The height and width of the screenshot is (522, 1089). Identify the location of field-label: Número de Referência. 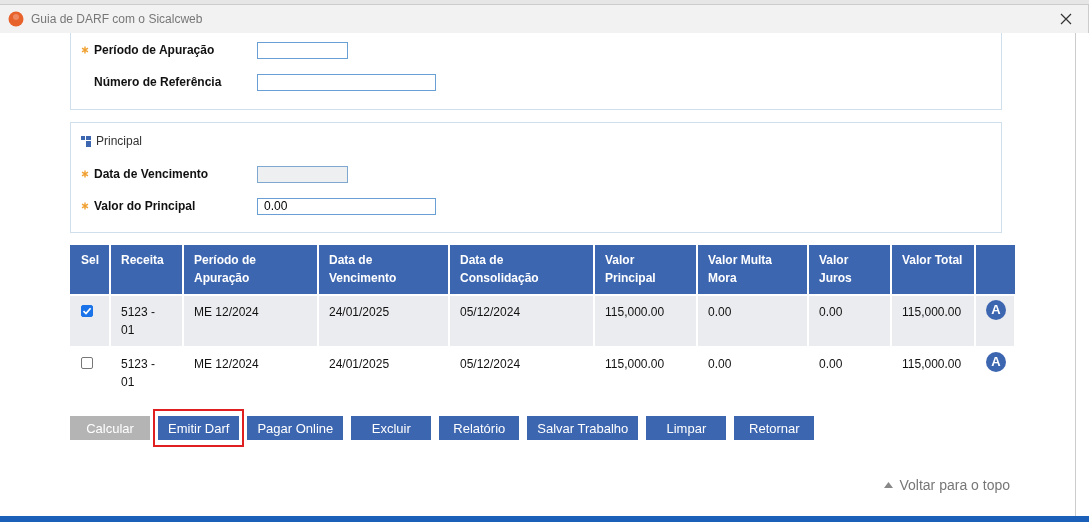
(158, 82).